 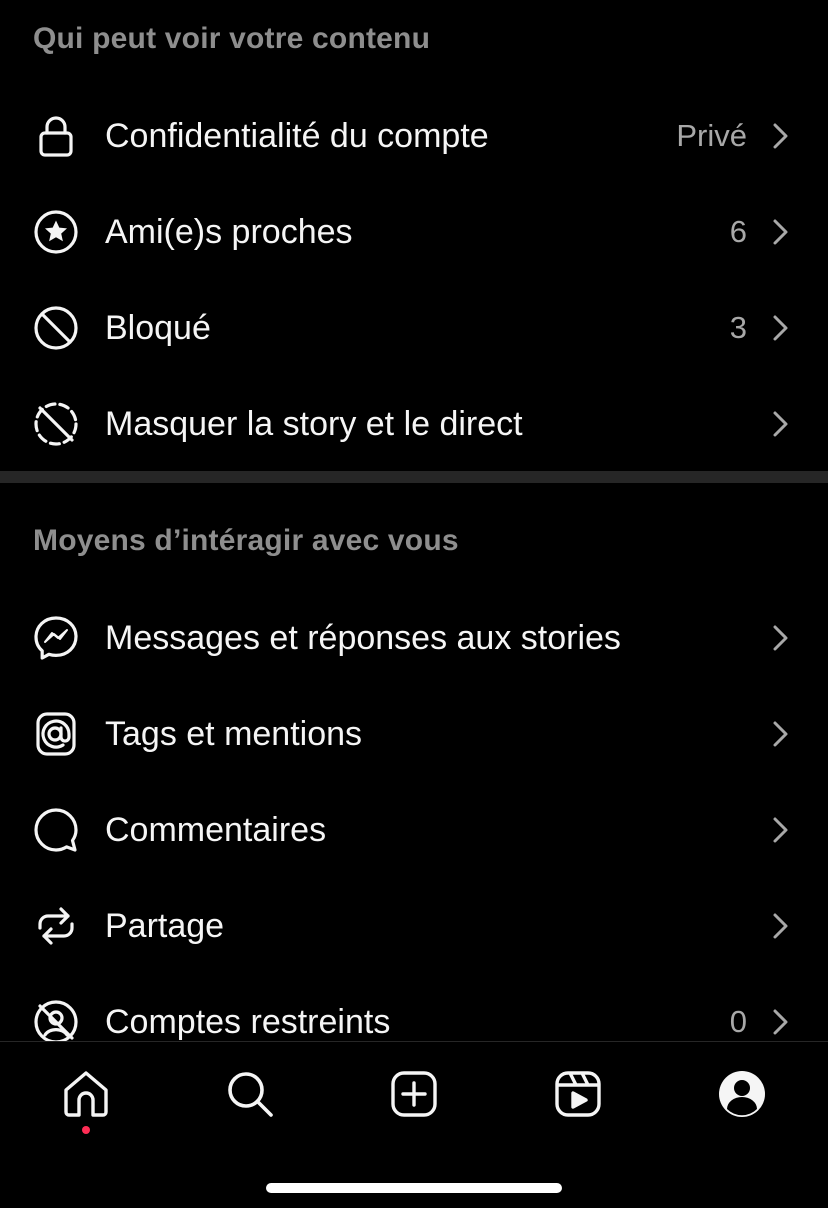 What do you see at coordinates (314, 423) in the screenshot?
I see `row-label: Masquer la story et le direct` at bounding box center [314, 423].